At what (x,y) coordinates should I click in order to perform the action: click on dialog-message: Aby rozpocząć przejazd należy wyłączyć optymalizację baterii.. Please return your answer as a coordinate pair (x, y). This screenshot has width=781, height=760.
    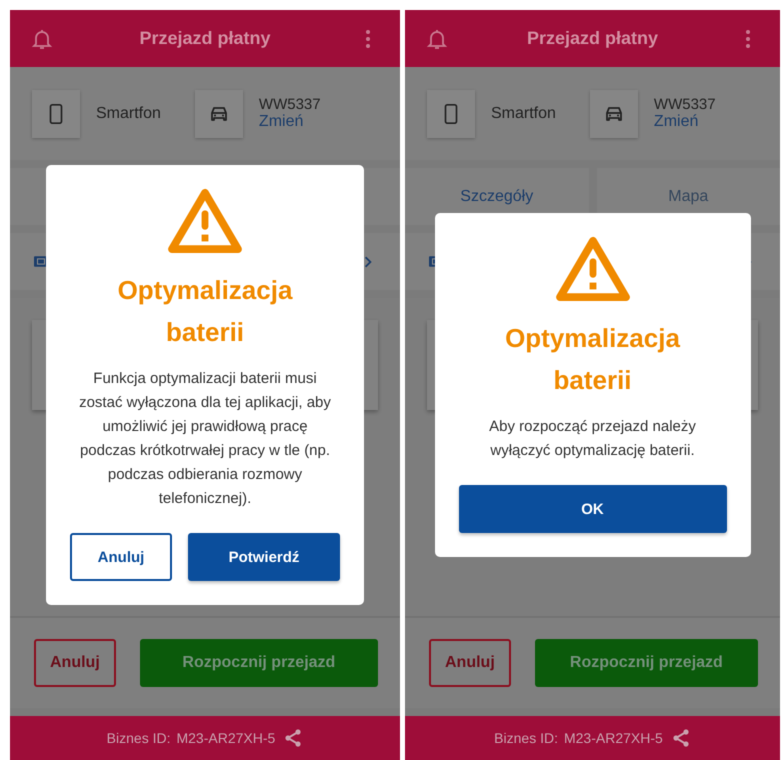
    Looking at the image, I should click on (592, 439).